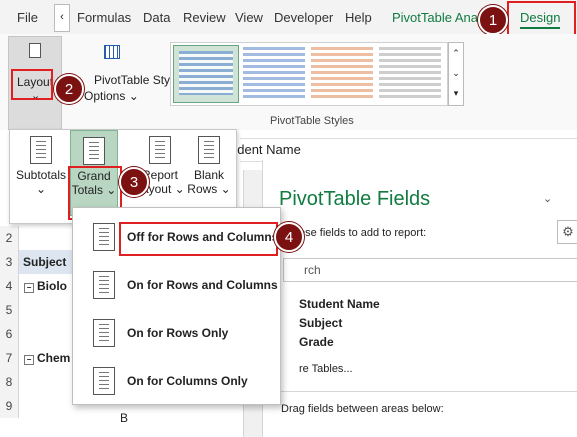 The image size is (577, 437). What do you see at coordinates (9, 310) in the screenshot?
I see `row-header-5: 5` at bounding box center [9, 310].